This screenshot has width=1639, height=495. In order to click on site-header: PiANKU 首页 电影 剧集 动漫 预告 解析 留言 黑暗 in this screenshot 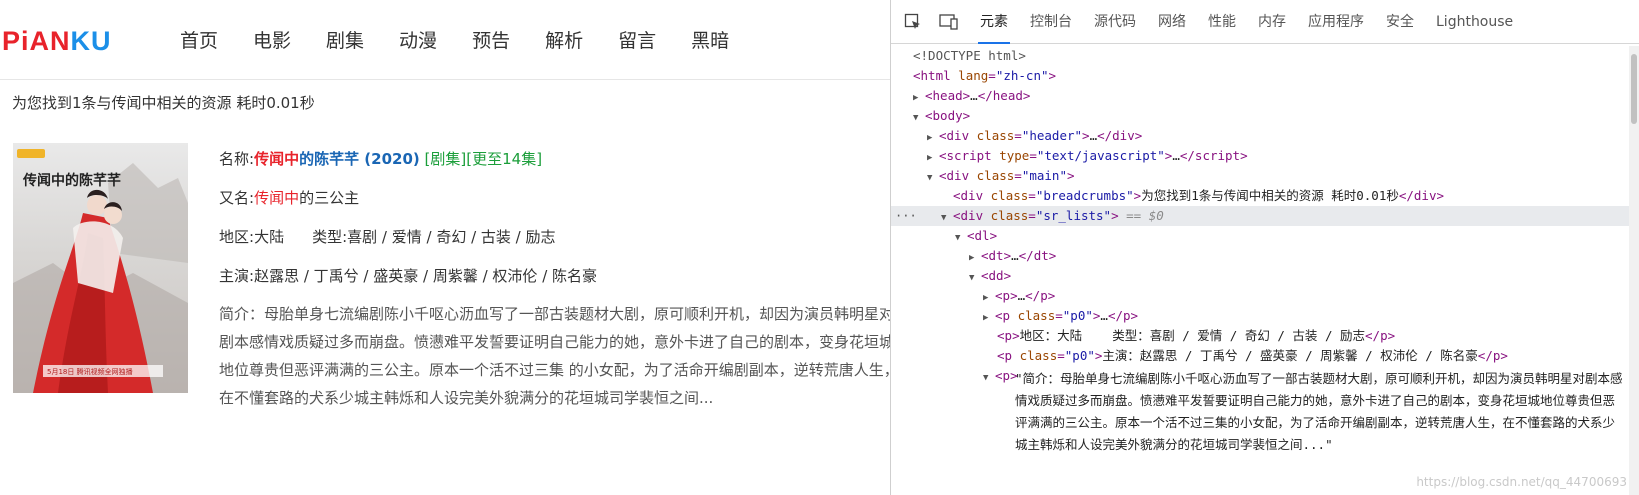, I will do `click(445, 40)`.